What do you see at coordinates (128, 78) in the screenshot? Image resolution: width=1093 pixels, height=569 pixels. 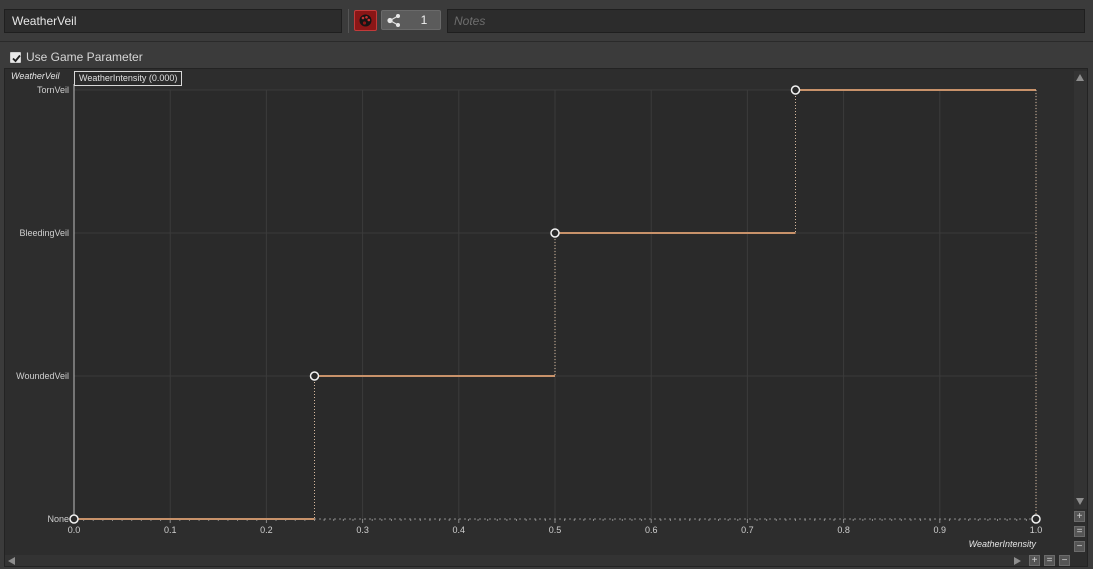 I see `parameter-tooltip: WeatherIntensity (0.000)` at bounding box center [128, 78].